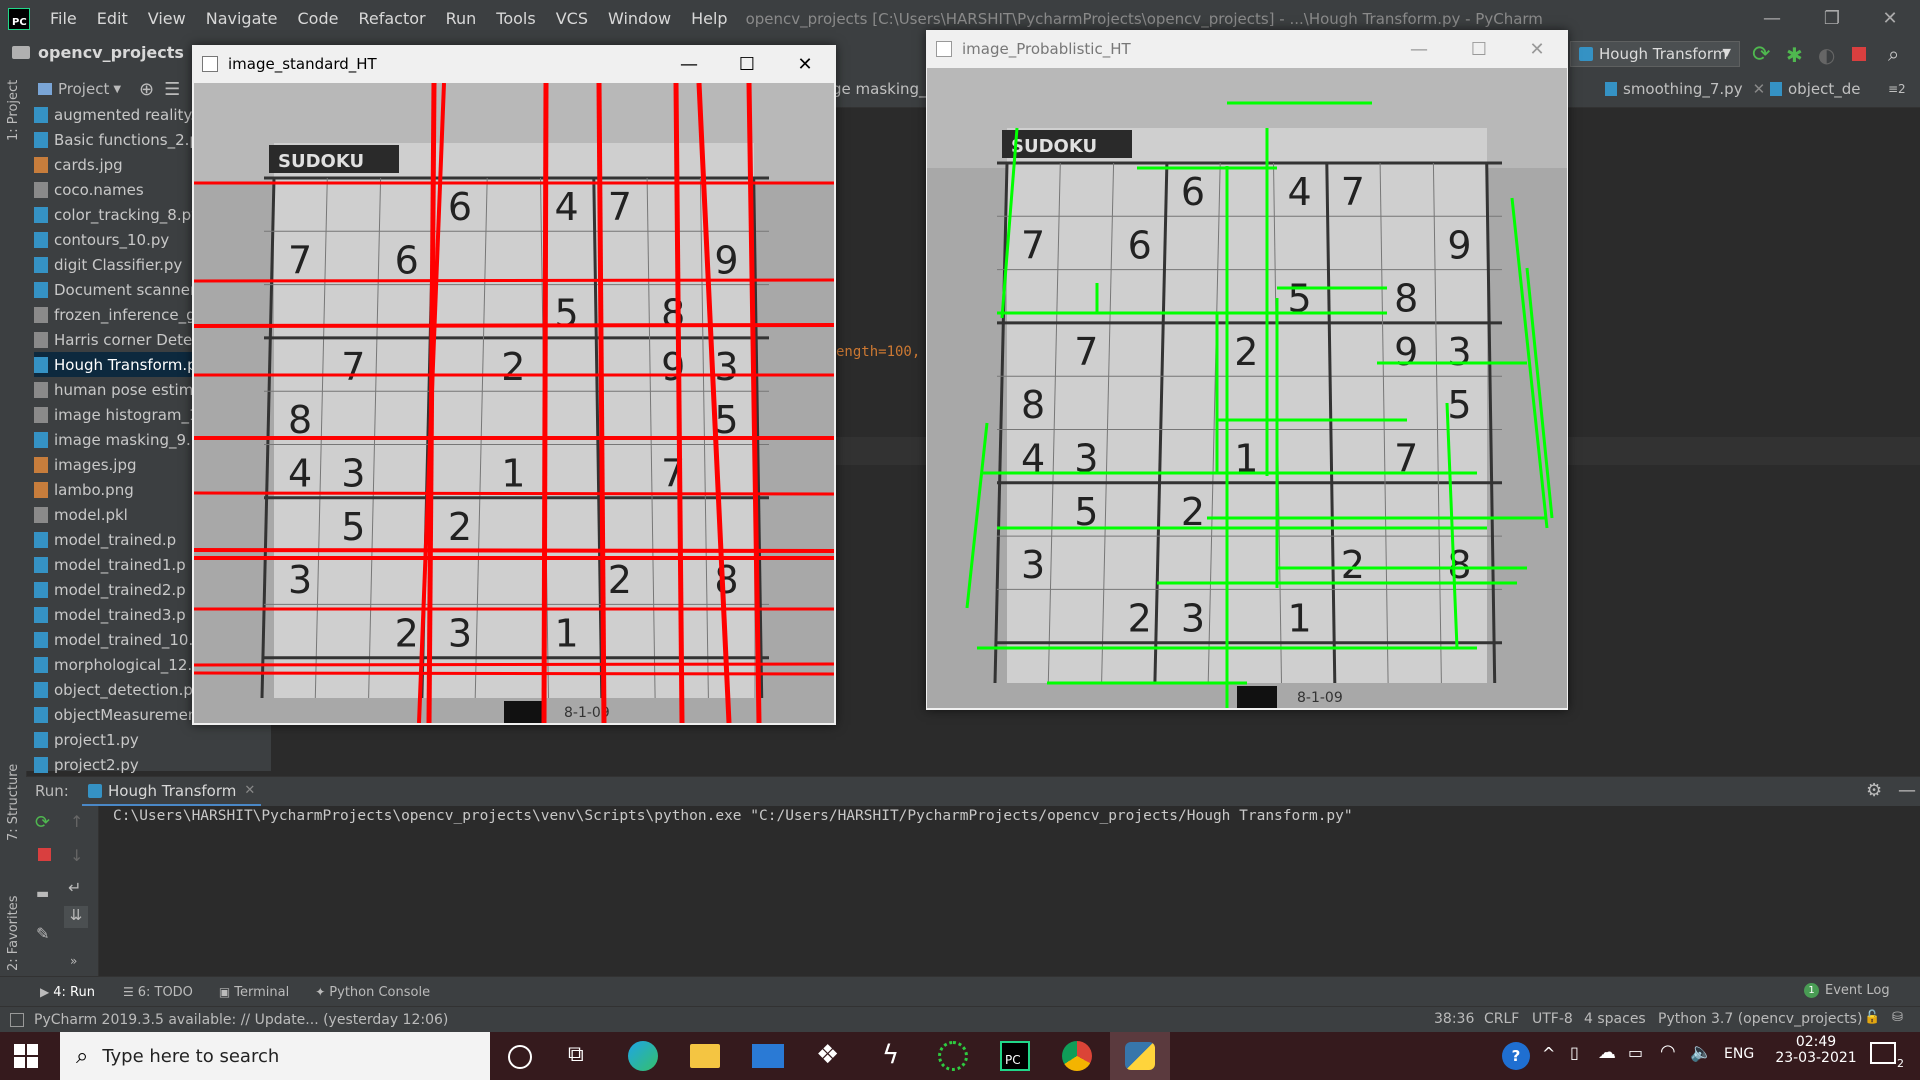  I want to click on python-console-tool-tab: ✦ Python Console, so click(372, 992).